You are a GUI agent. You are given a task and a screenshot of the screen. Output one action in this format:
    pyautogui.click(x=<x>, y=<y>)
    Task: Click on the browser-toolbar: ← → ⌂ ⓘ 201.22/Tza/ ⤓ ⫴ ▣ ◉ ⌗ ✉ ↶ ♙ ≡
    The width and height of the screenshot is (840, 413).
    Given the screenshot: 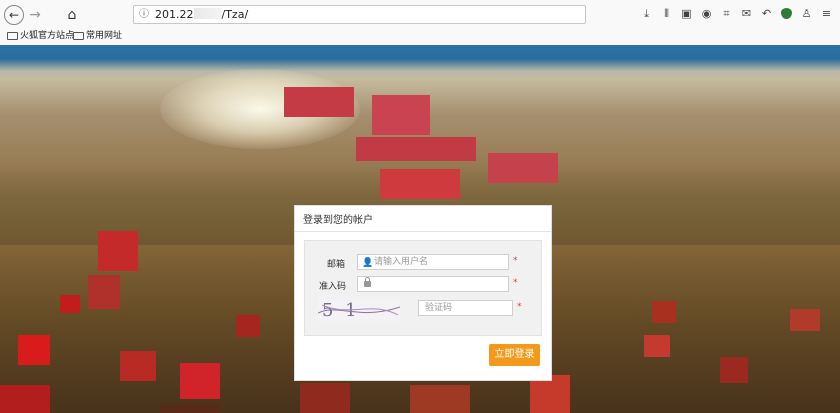 What is the action you would take?
    pyautogui.click(x=420, y=14)
    